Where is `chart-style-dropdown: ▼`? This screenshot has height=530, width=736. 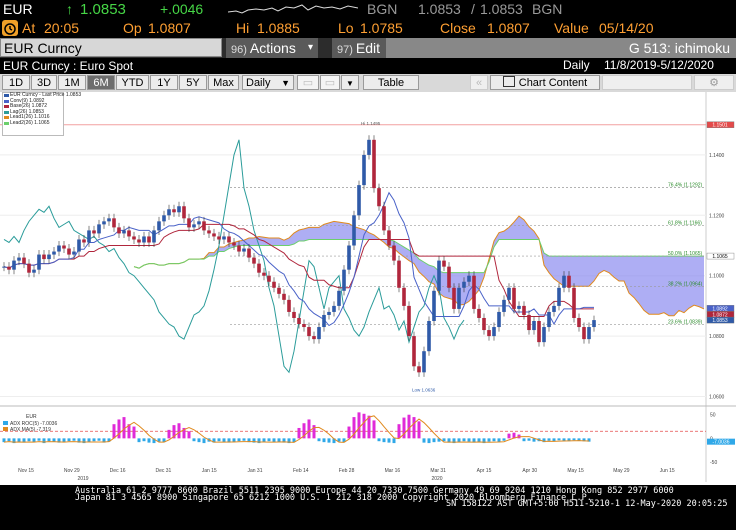 chart-style-dropdown: ▼ is located at coordinates (350, 82).